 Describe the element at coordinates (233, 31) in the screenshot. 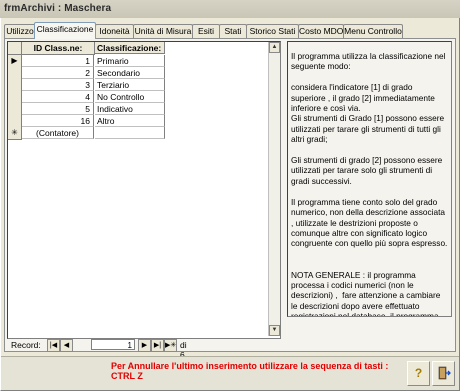

I see `tab-stati: Stati` at that location.